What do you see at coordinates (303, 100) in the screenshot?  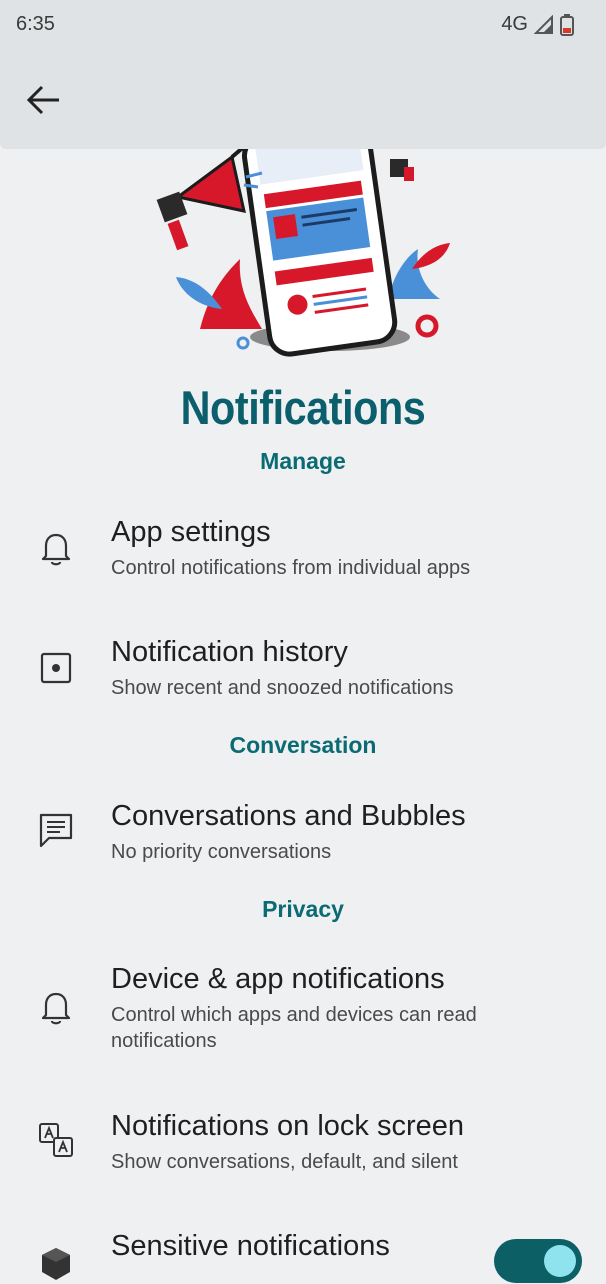 I see `app-bar` at bounding box center [303, 100].